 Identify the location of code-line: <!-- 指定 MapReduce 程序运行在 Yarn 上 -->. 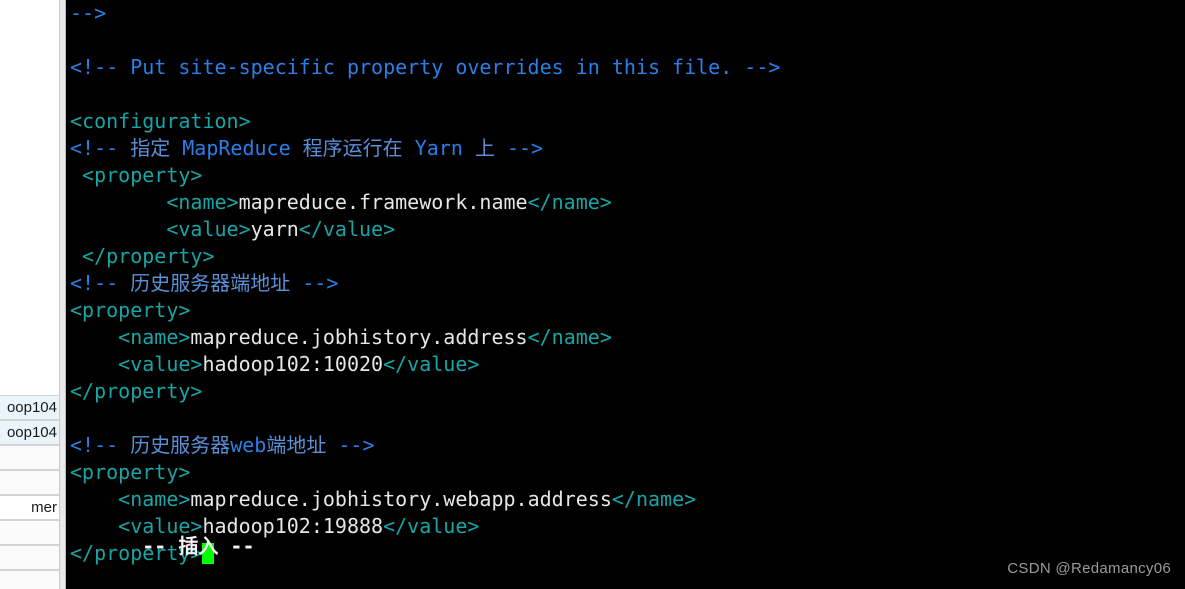
(625, 148).